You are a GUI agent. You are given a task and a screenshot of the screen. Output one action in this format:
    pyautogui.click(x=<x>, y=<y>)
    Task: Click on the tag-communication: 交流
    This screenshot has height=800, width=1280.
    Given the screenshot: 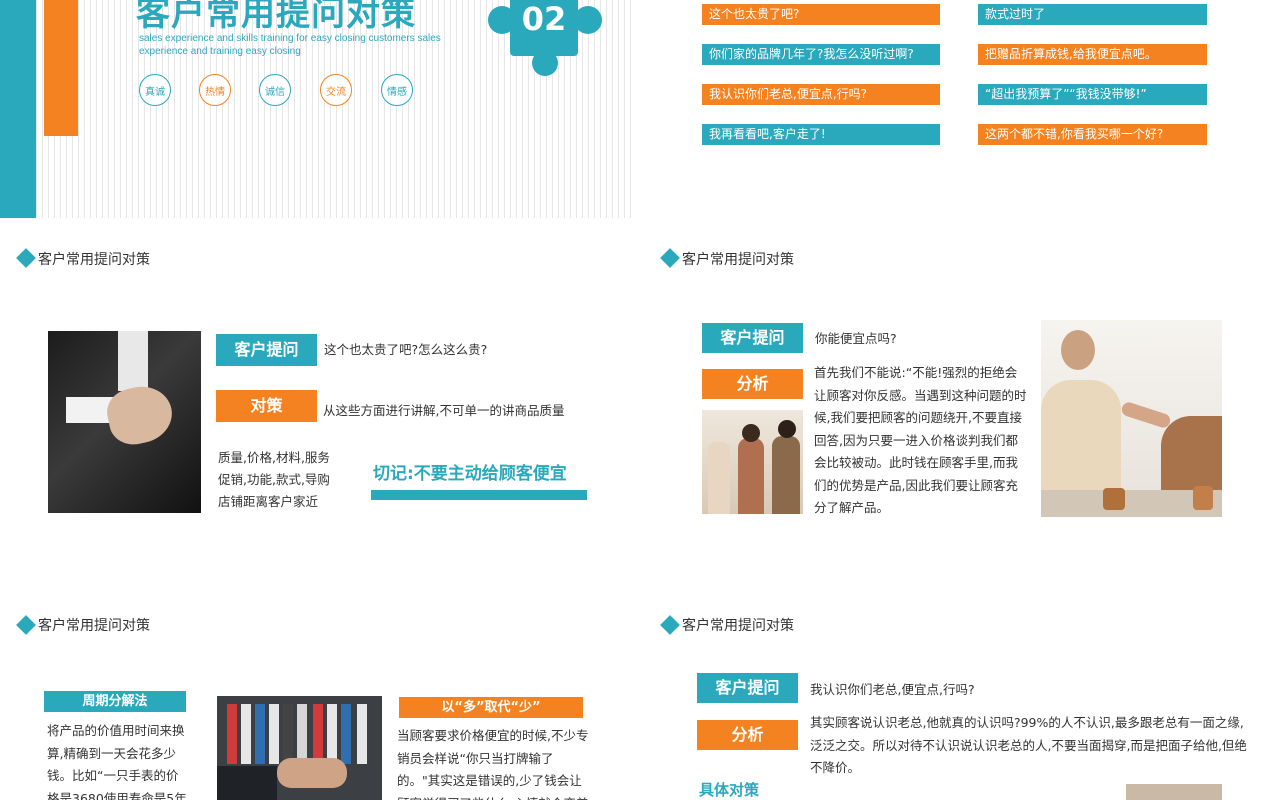 What is the action you would take?
    pyautogui.click(x=336, y=90)
    